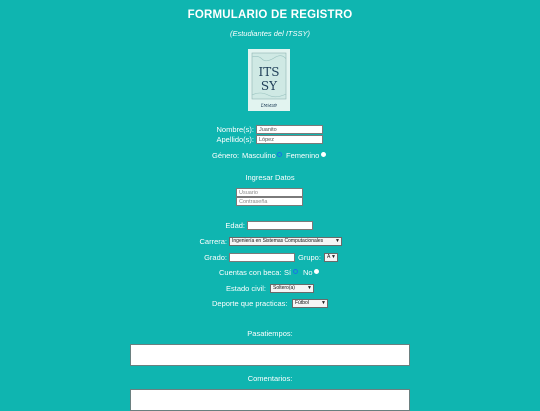  I want to click on apellido-field, so click(289, 139).